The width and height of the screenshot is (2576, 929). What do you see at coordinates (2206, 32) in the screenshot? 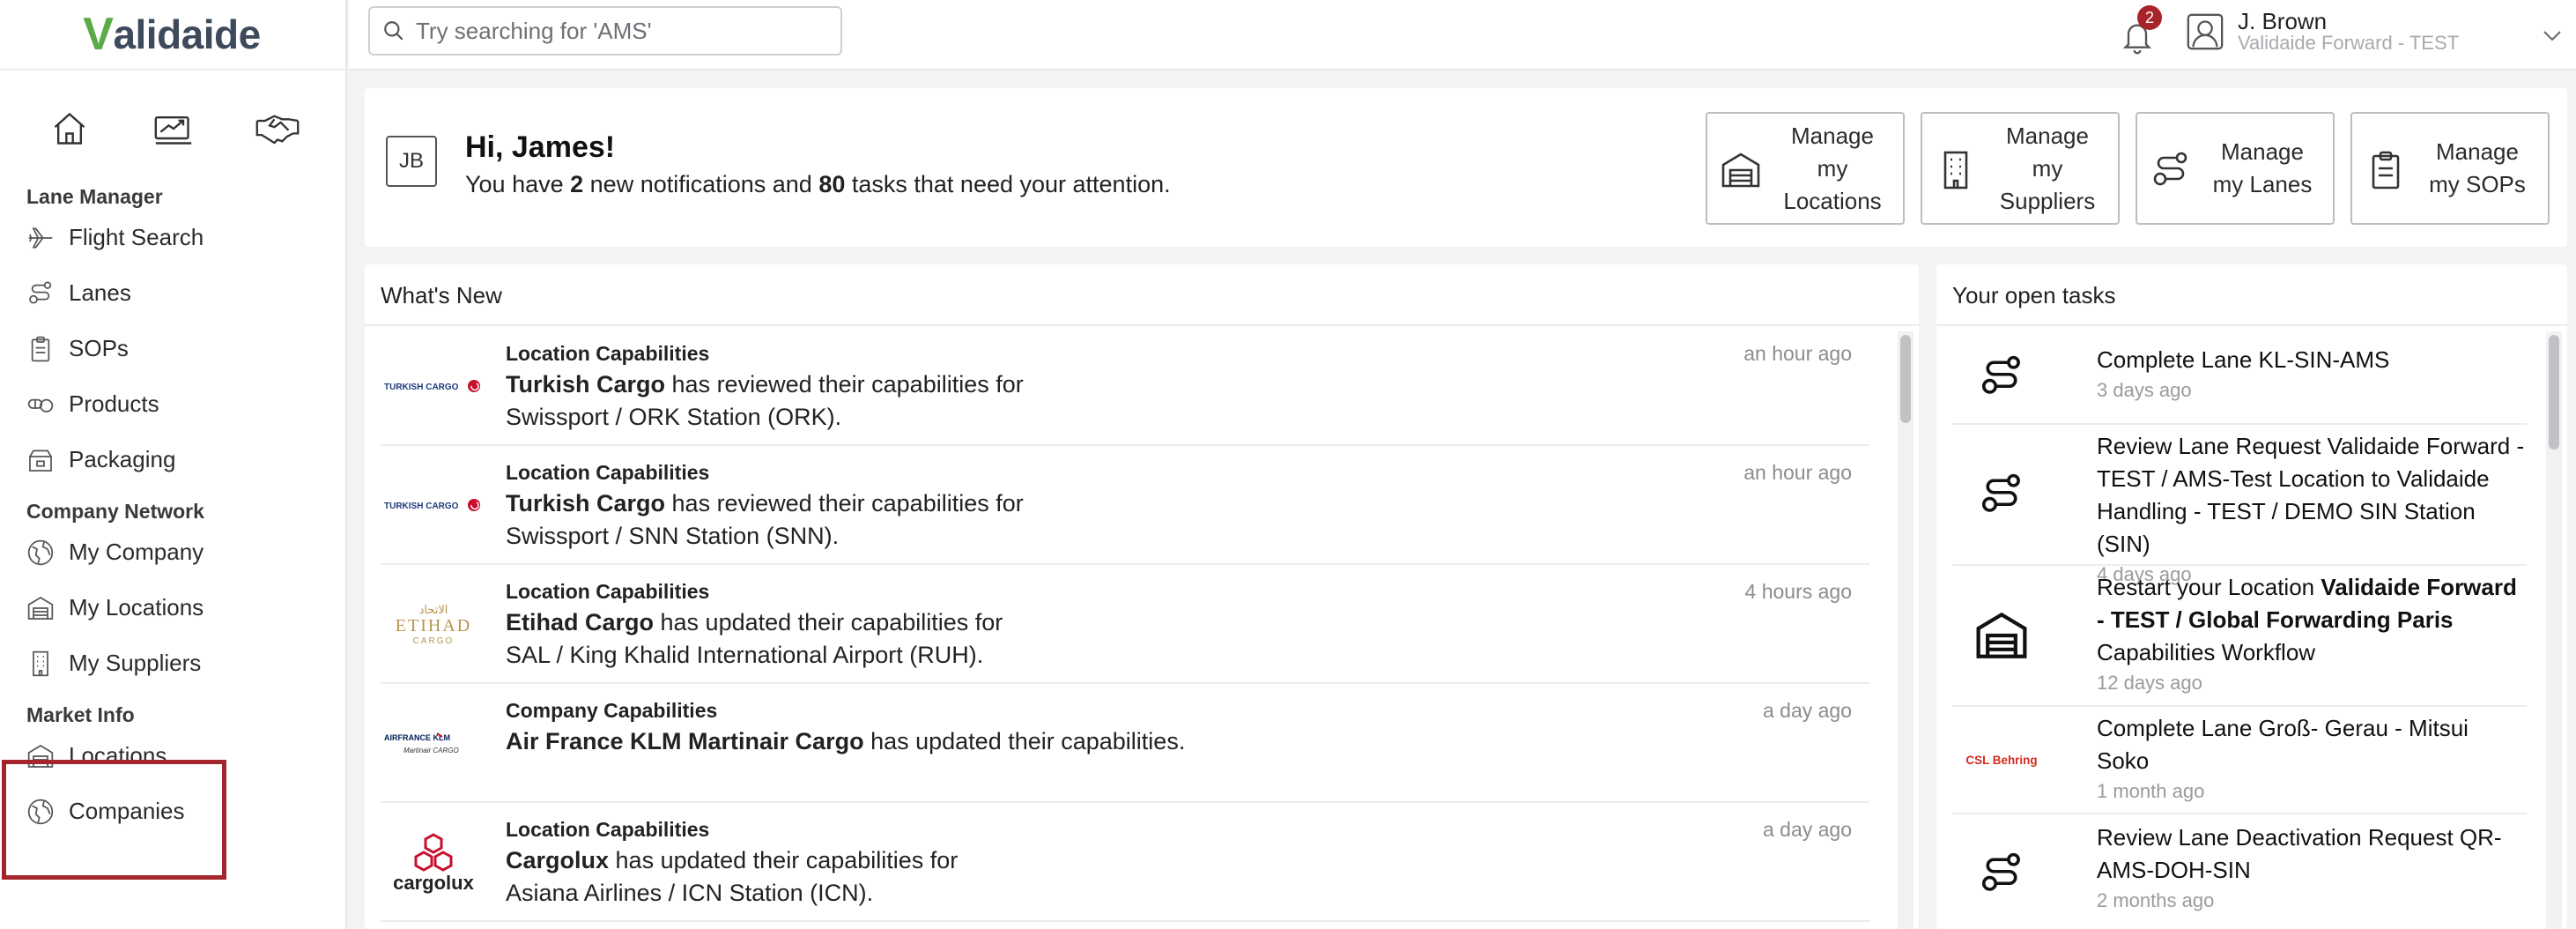
I see `user-avatar-icon` at bounding box center [2206, 32].